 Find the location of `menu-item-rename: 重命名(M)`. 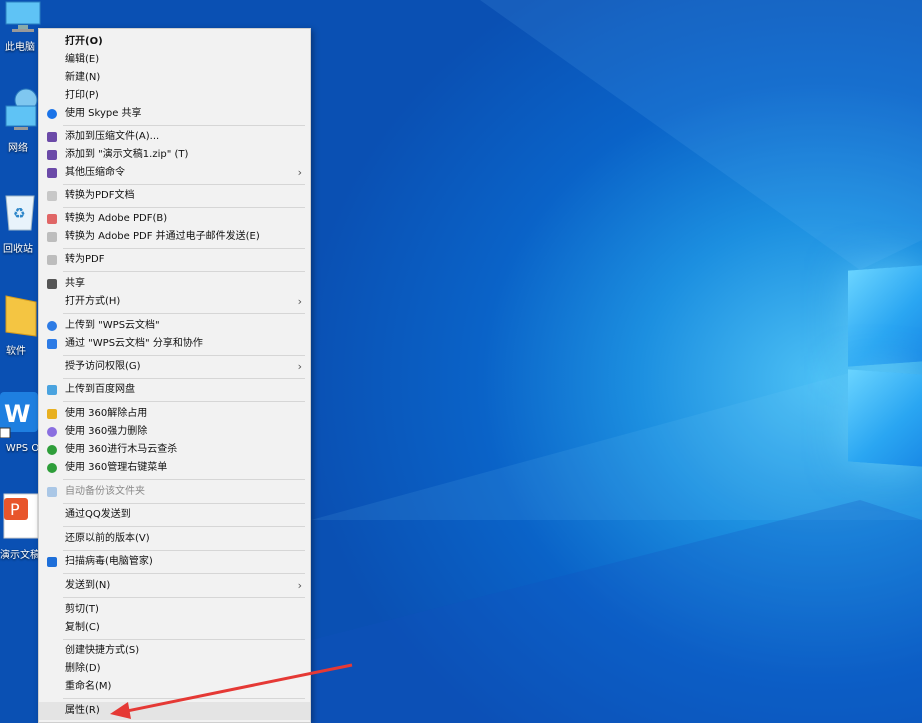

menu-item-rename: 重命名(M) is located at coordinates (174, 687).